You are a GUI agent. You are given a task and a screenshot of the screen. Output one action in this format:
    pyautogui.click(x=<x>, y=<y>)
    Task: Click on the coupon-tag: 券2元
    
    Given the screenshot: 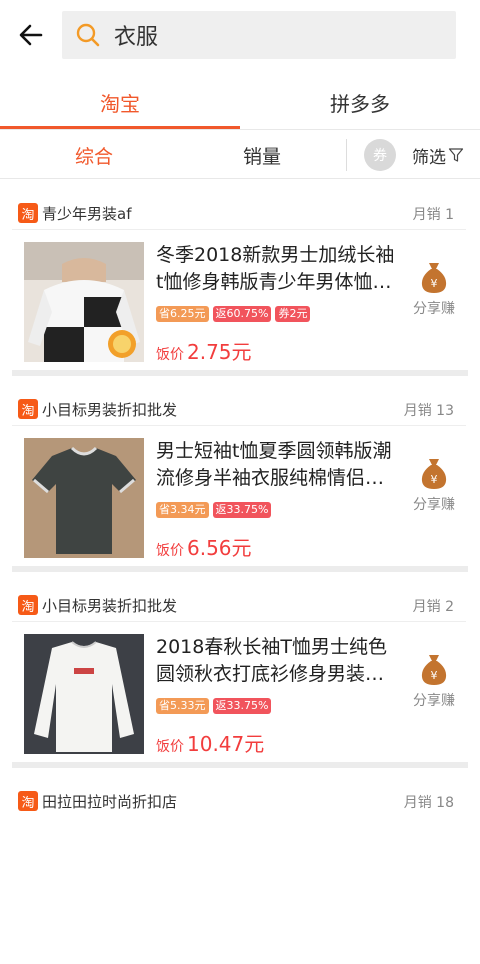 What is the action you would take?
    pyautogui.click(x=293, y=314)
    